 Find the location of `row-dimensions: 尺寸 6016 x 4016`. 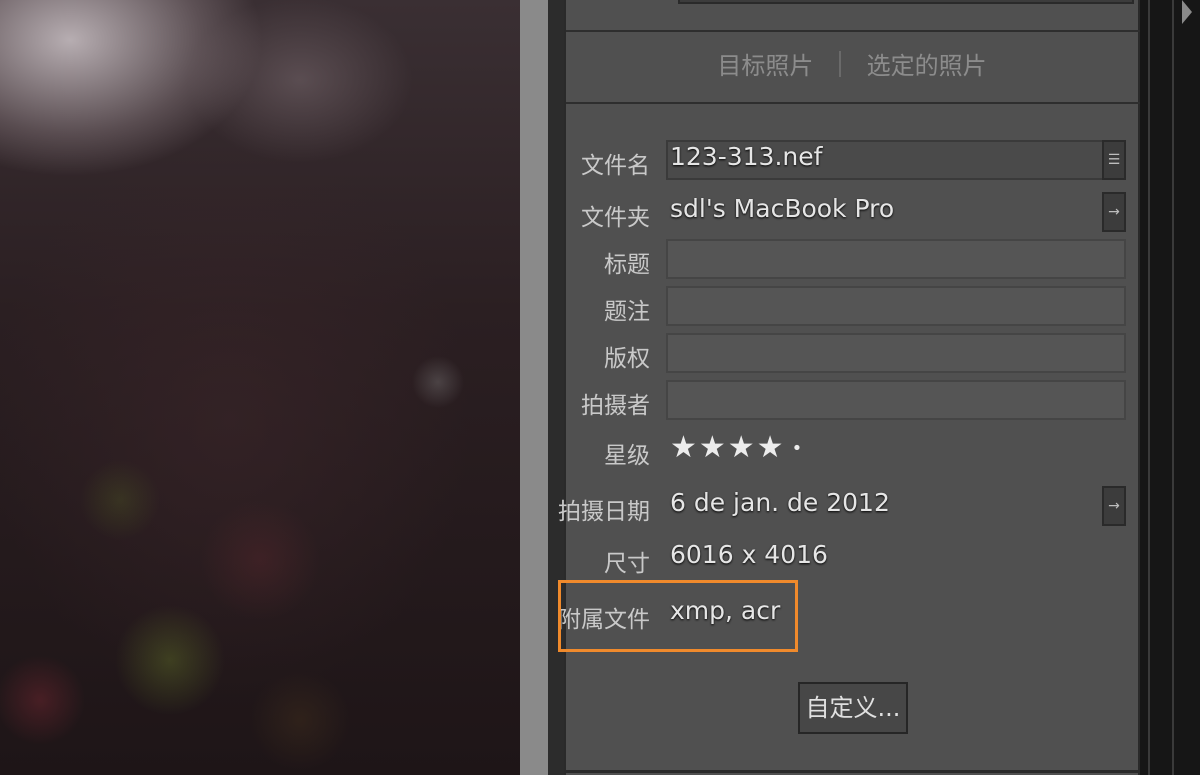

row-dimensions: 尺寸 6016 x 4016 is located at coordinates (852, 558).